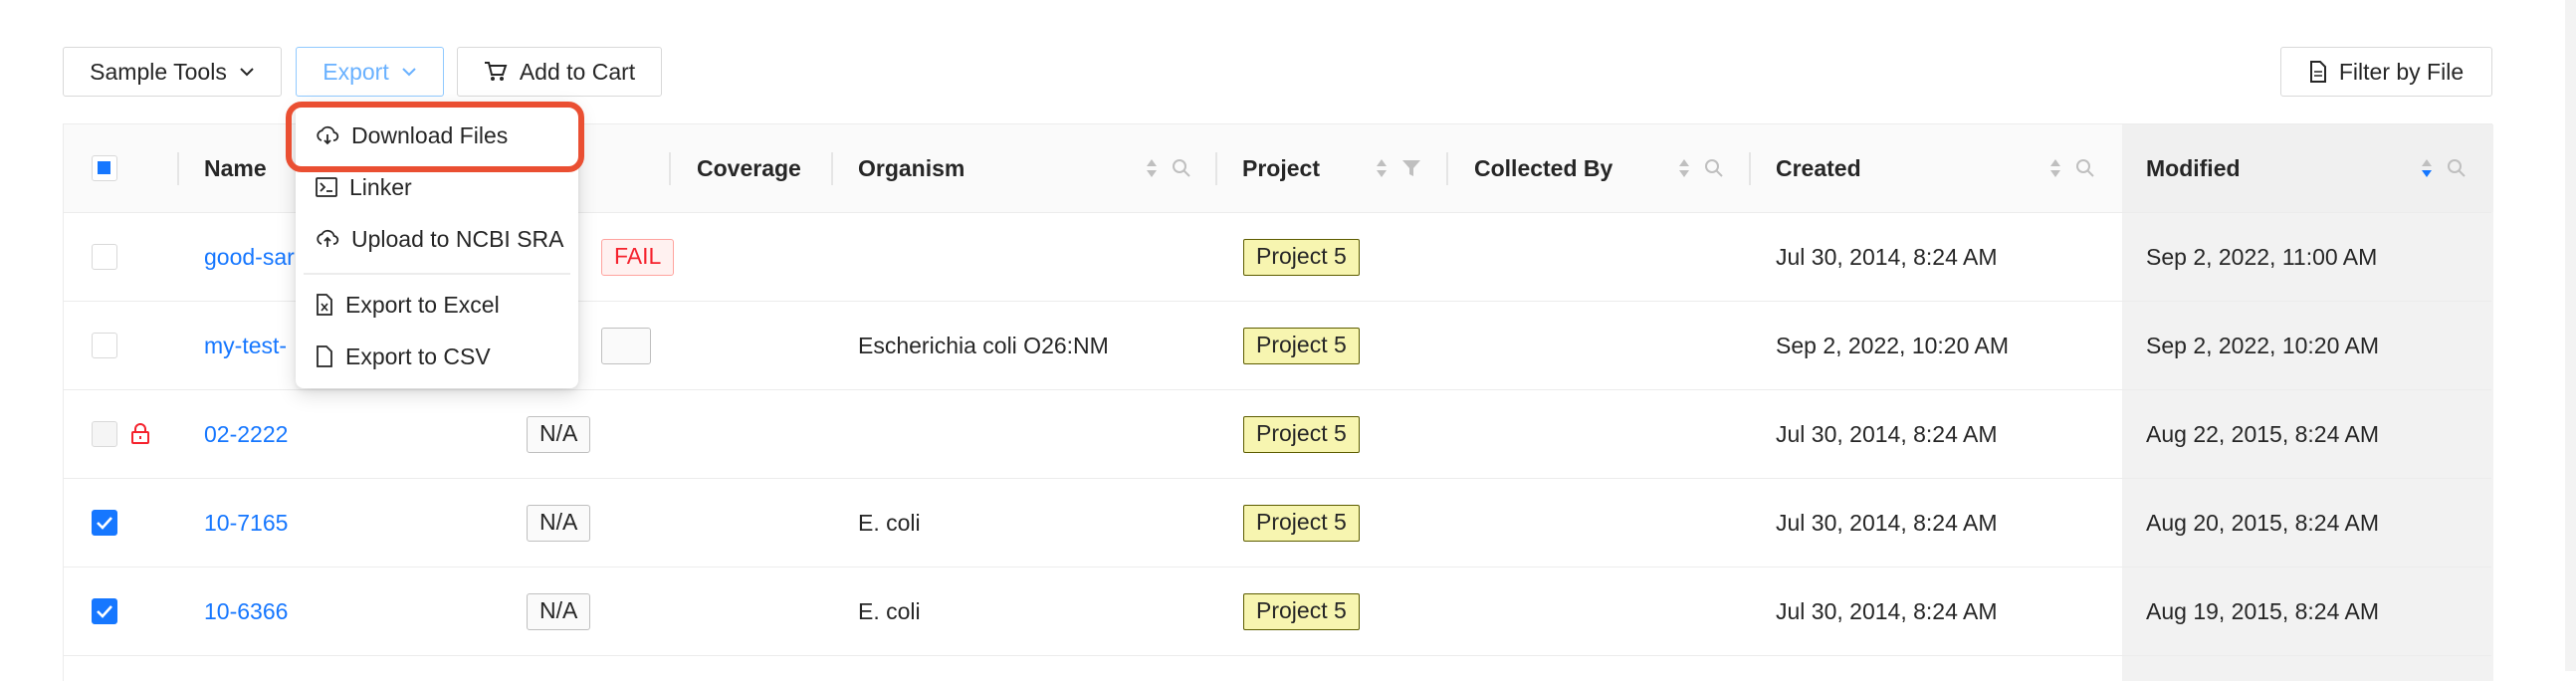  I want to click on modified-cell: Sep 2, 2022, 11:00 AM, so click(2262, 257).